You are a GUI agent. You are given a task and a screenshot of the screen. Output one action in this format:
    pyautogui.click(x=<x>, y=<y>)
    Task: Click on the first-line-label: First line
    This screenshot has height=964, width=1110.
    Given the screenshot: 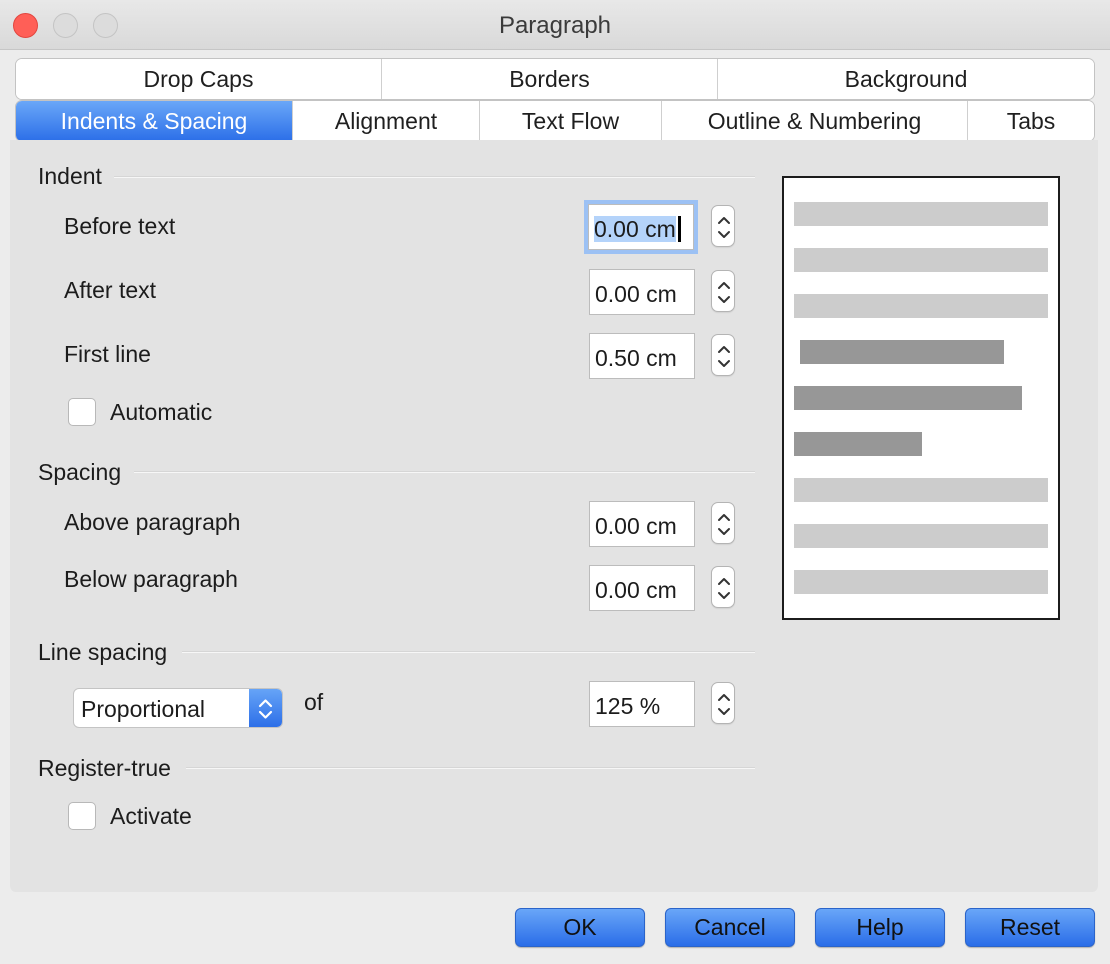 What is the action you would take?
    pyautogui.click(x=107, y=354)
    